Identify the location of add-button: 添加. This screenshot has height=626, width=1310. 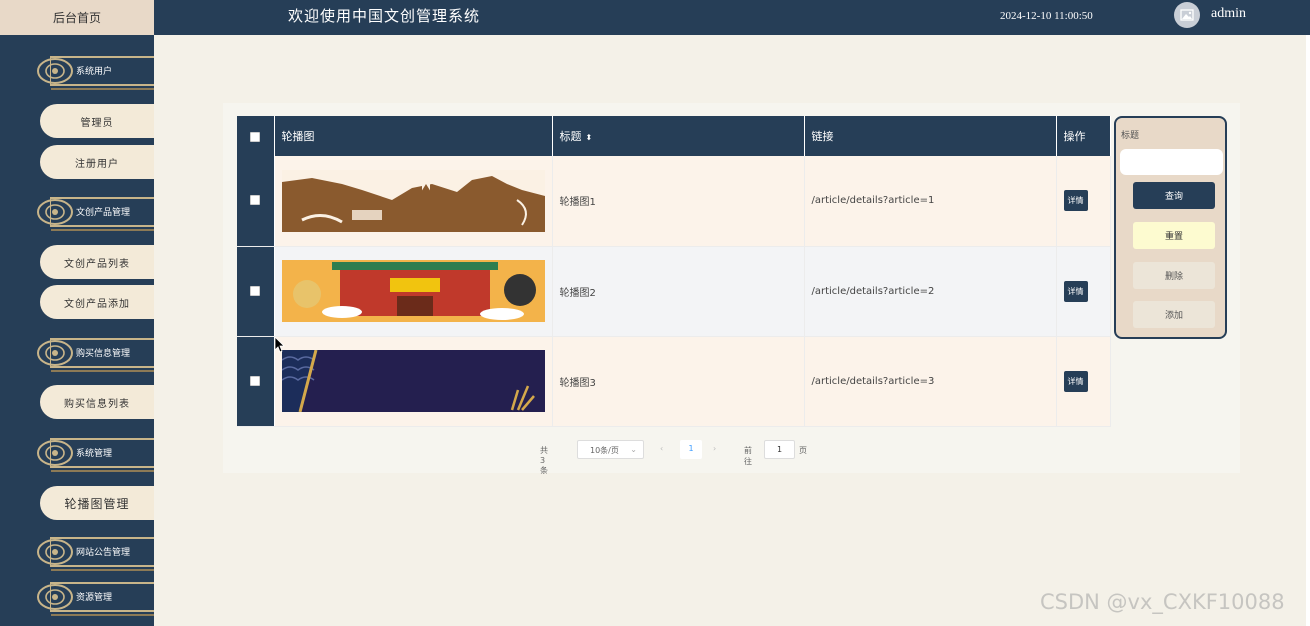
(1174, 314).